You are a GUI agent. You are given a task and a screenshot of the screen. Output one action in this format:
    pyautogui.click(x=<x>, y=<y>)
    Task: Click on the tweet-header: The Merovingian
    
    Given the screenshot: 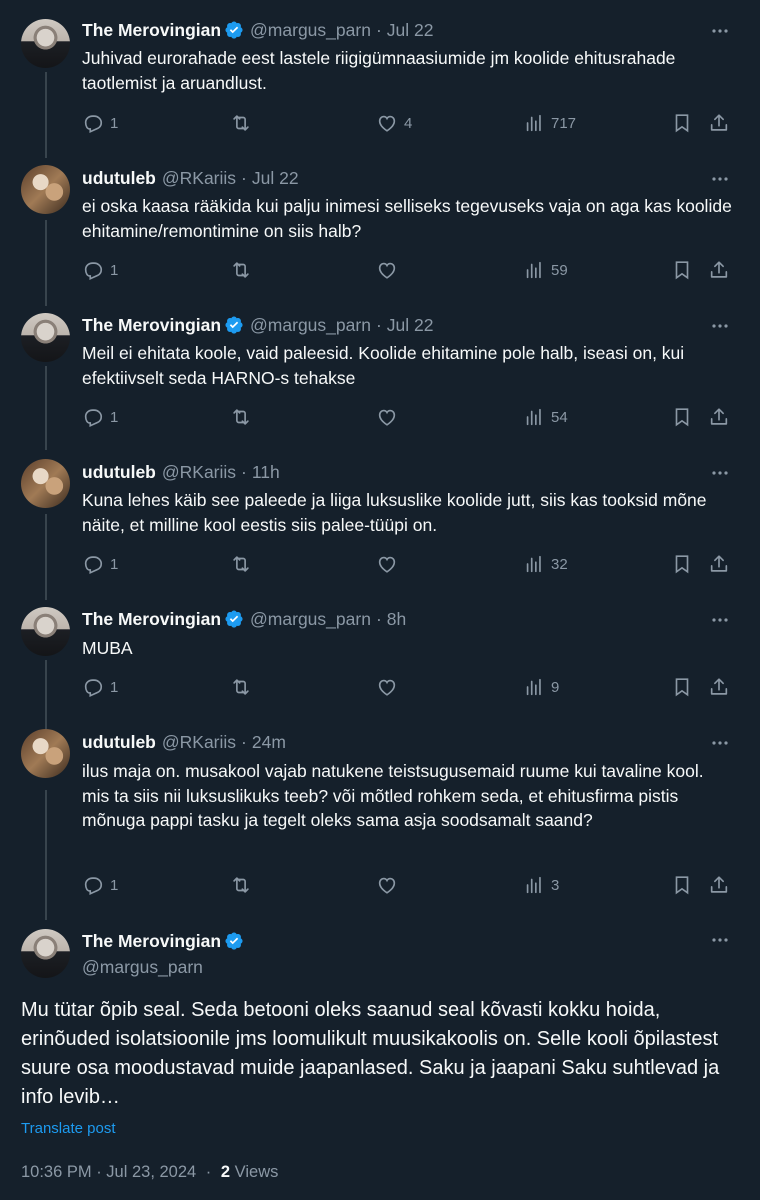 What is the action you would take?
    pyautogui.click(x=163, y=941)
    